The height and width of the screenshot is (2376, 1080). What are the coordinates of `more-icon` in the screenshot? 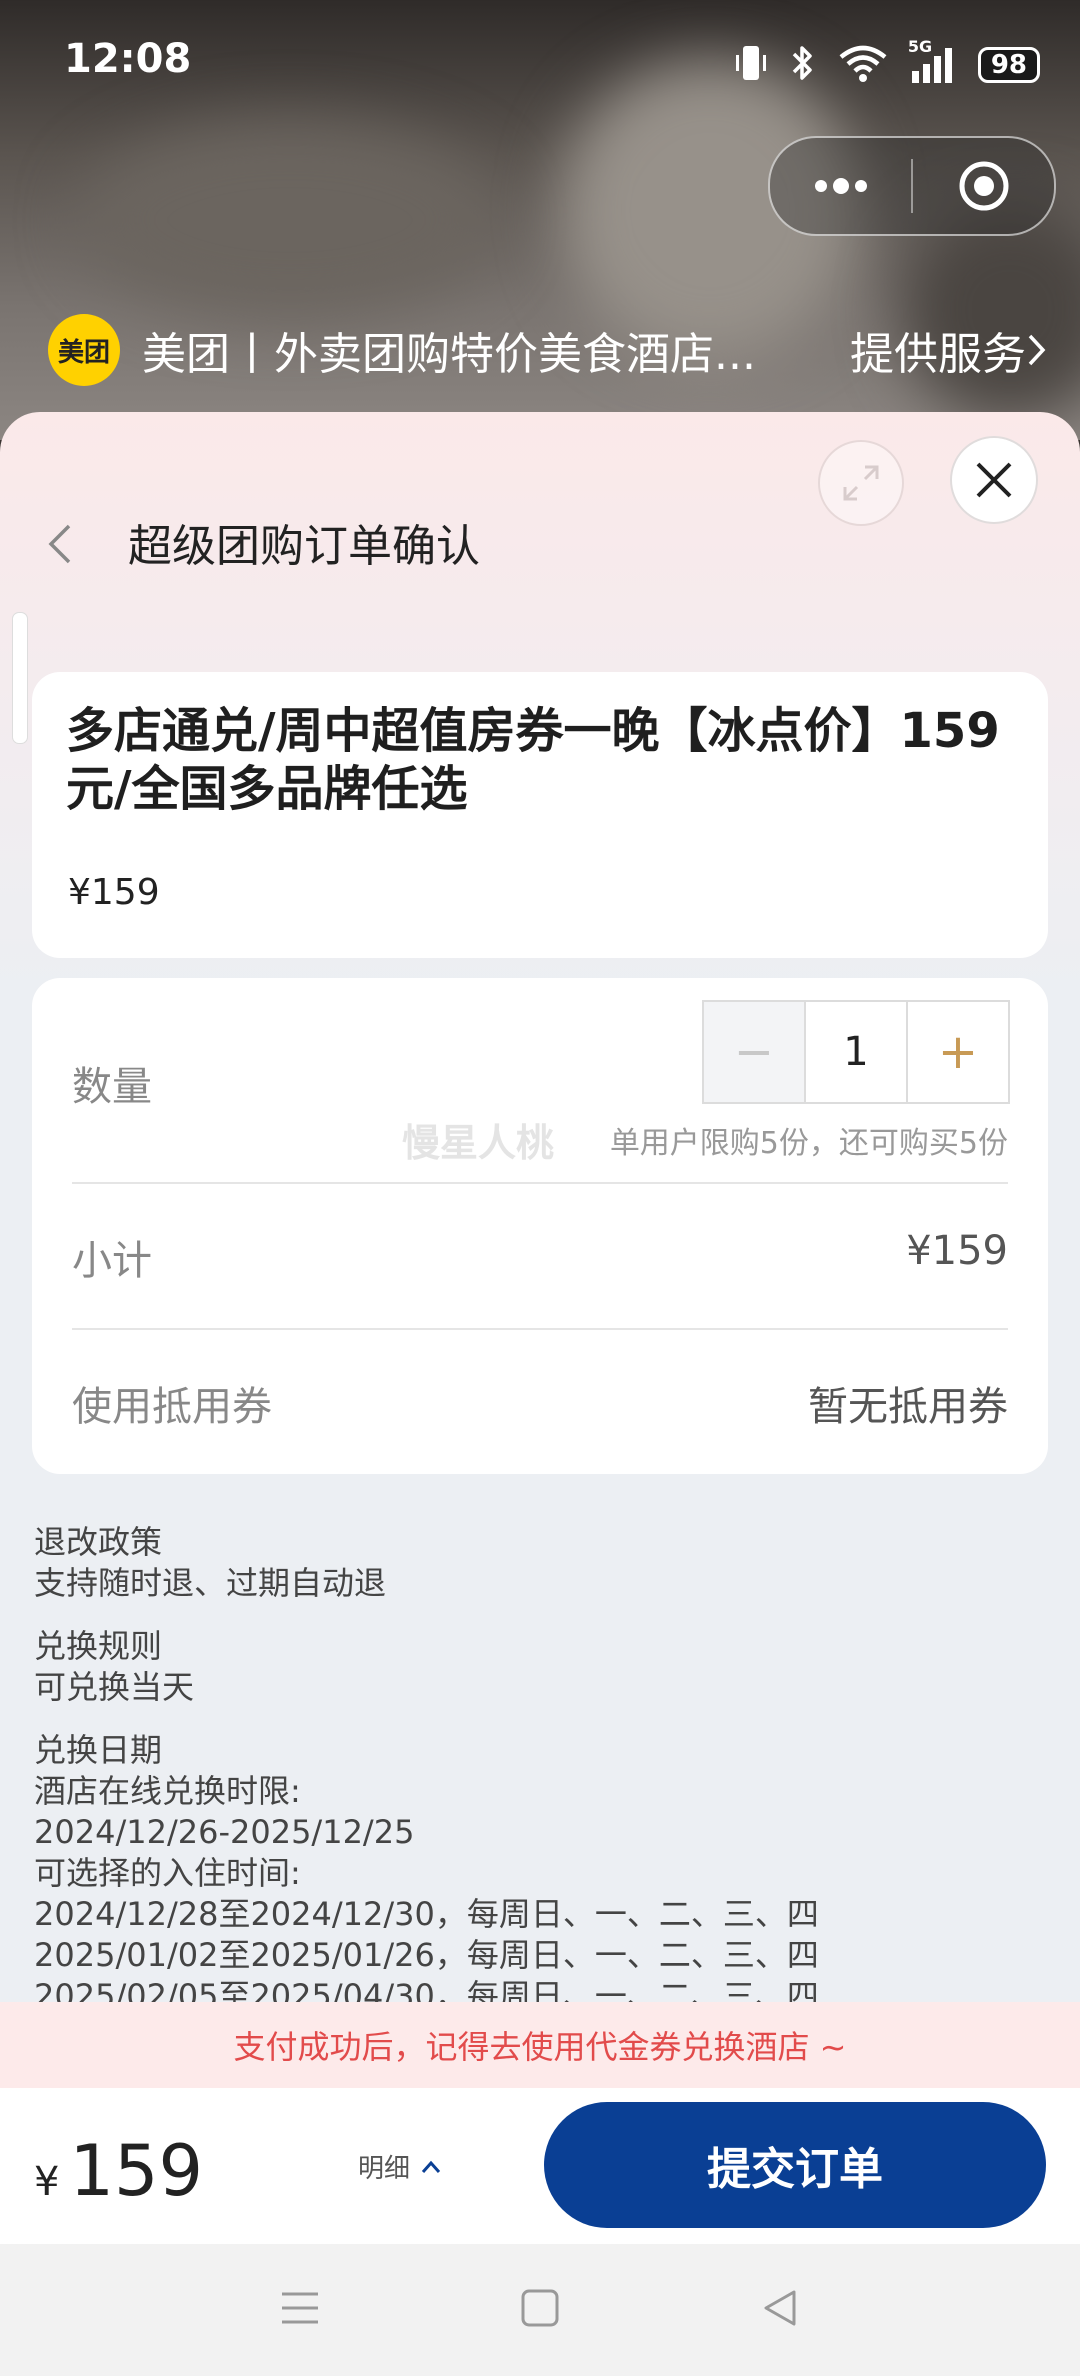 It's located at (840, 186).